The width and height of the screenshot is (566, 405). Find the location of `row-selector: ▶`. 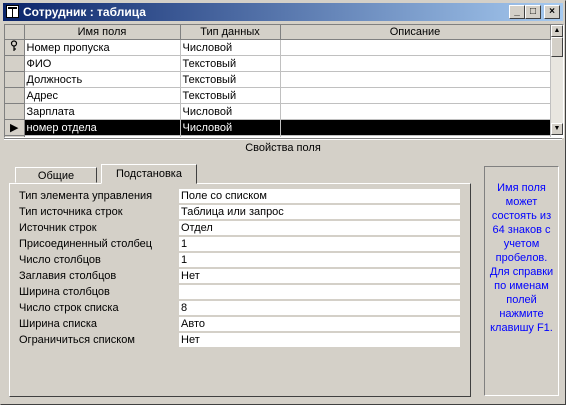

row-selector: ▶ is located at coordinates (15, 127).